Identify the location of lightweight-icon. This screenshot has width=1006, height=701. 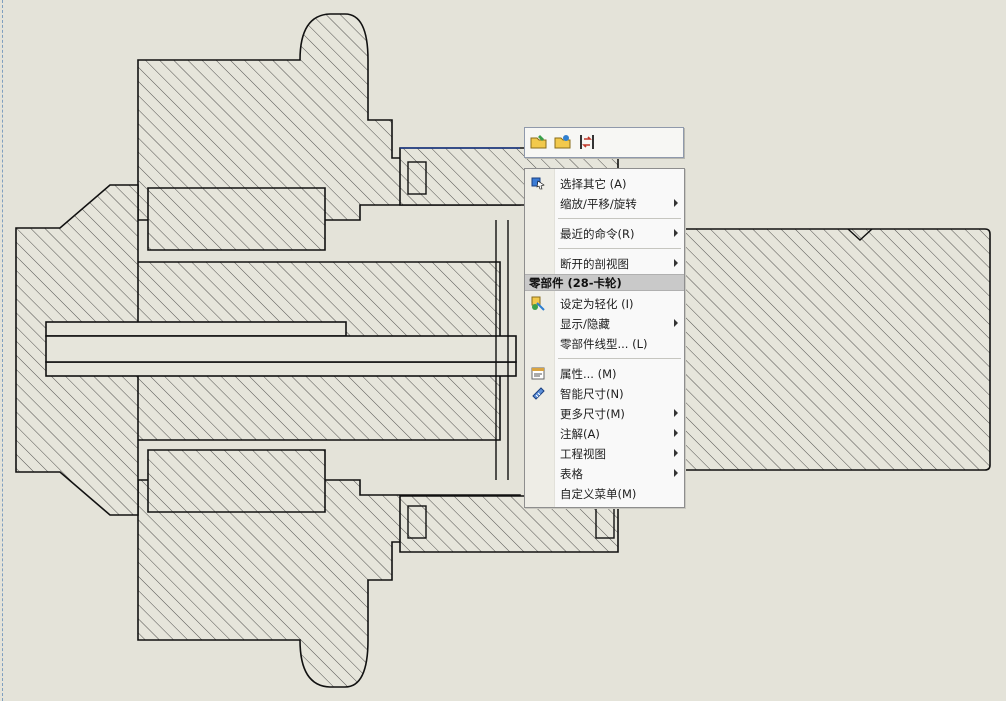
(538, 303).